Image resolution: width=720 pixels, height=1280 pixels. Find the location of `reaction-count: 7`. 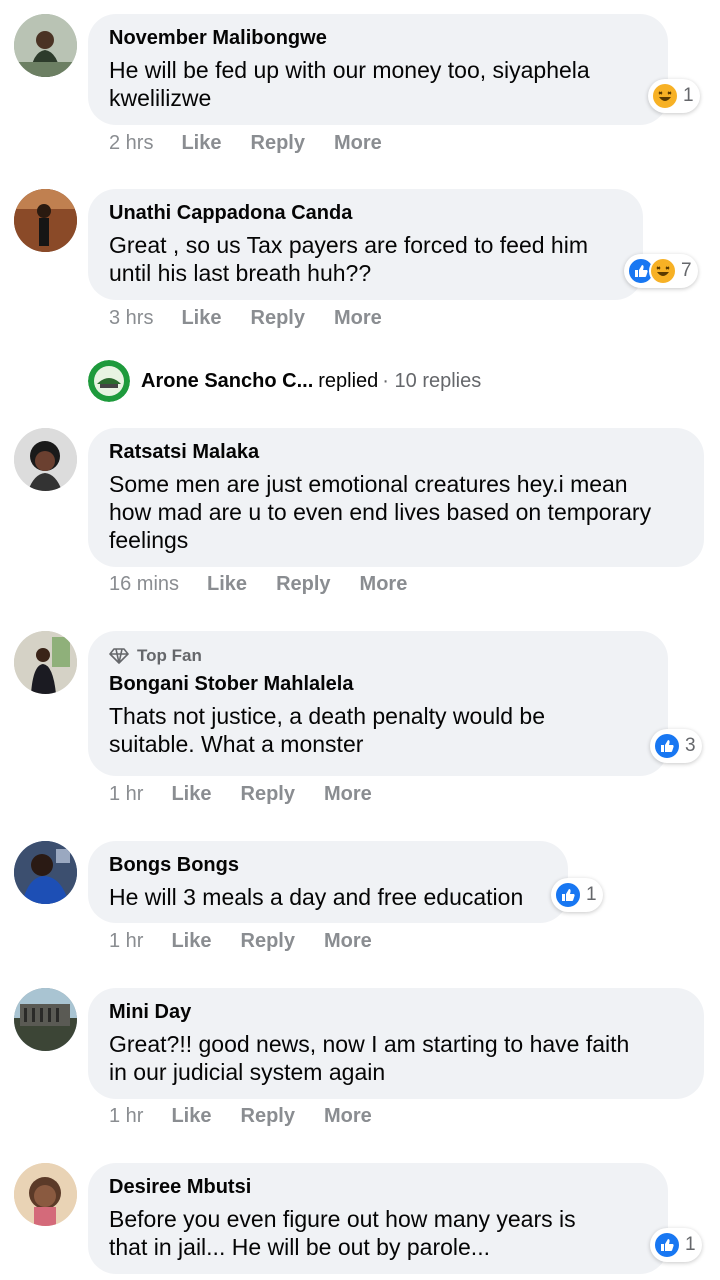

reaction-count: 7 is located at coordinates (686, 270).